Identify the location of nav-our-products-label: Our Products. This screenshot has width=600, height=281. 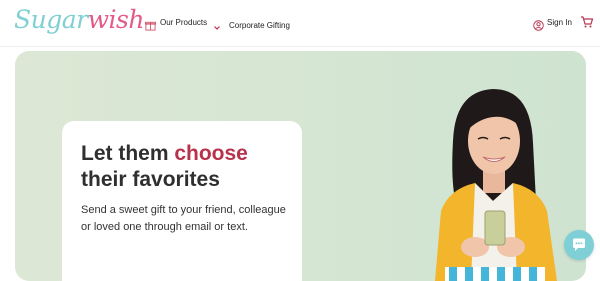
(184, 22).